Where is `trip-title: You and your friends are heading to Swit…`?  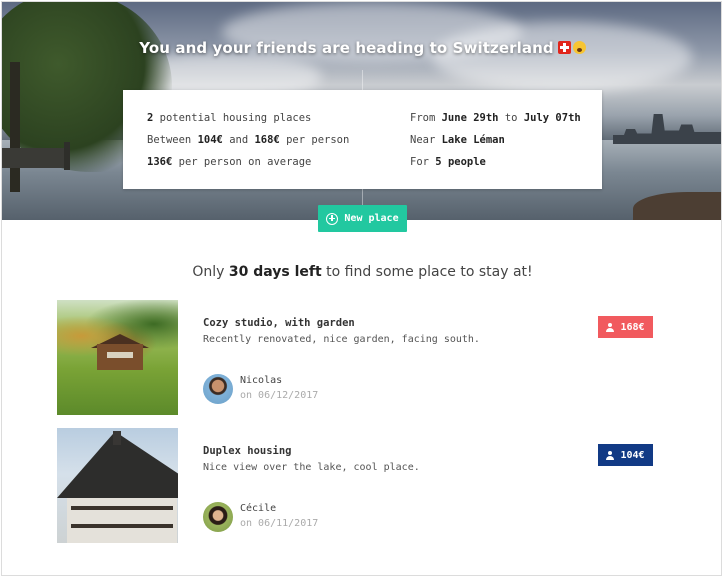
trip-title: You and your friends are heading to Swit… is located at coordinates (361, 48).